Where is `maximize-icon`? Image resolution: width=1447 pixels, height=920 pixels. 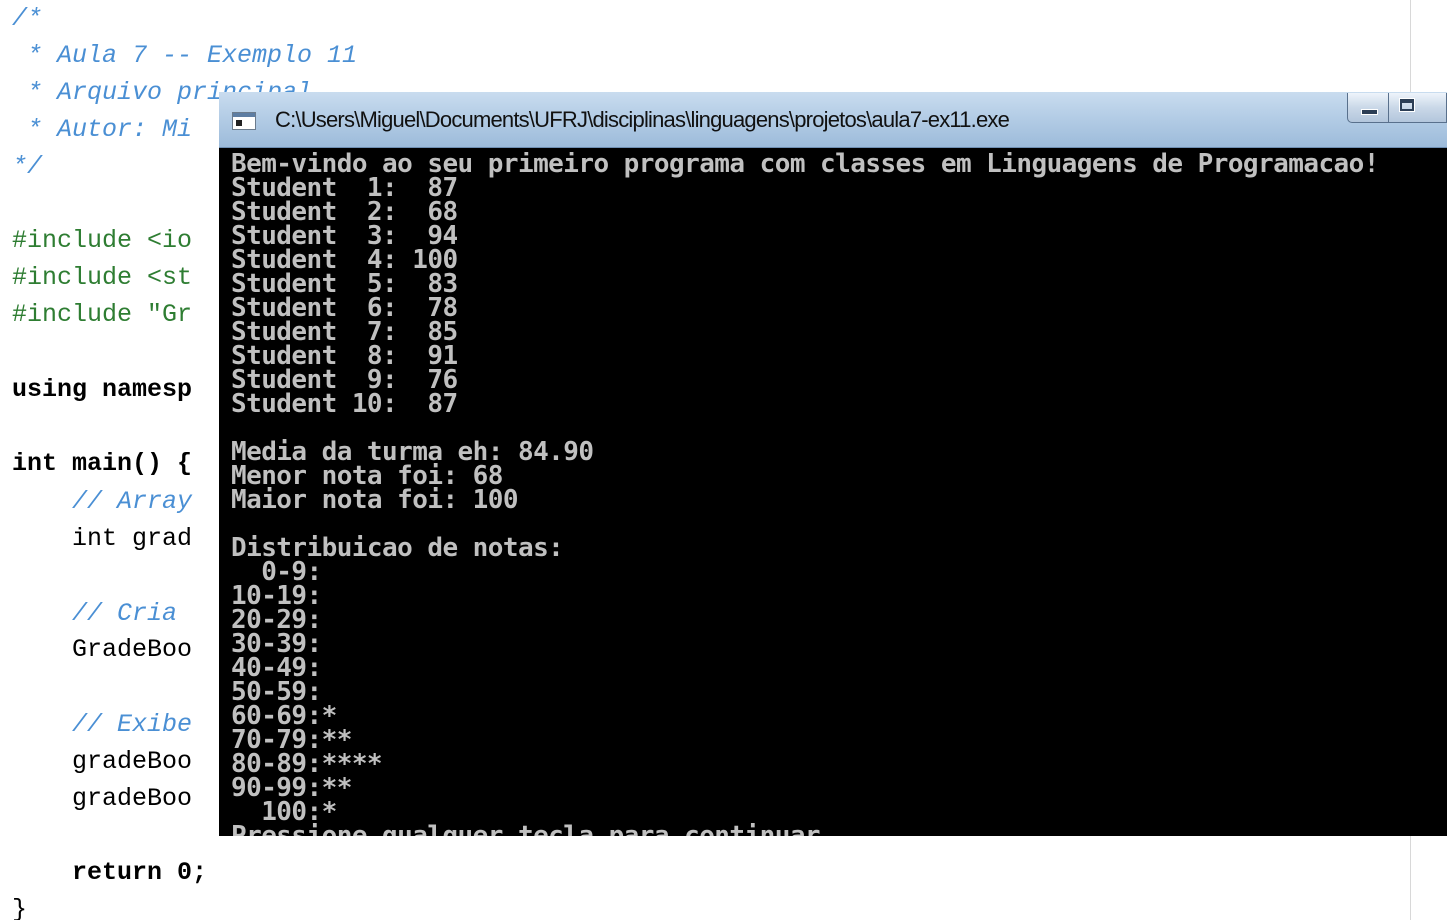 maximize-icon is located at coordinates (1407, 105).